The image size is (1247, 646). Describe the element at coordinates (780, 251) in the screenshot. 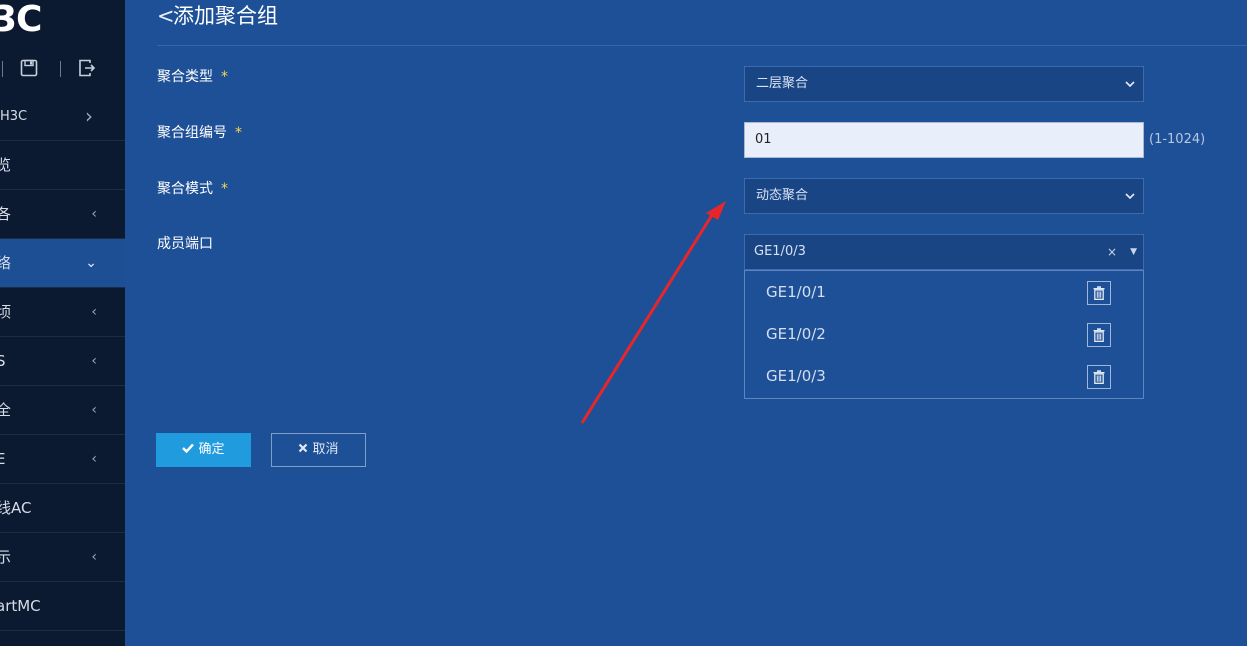

I see `member-selected-value: GE1/0/3` at that location.